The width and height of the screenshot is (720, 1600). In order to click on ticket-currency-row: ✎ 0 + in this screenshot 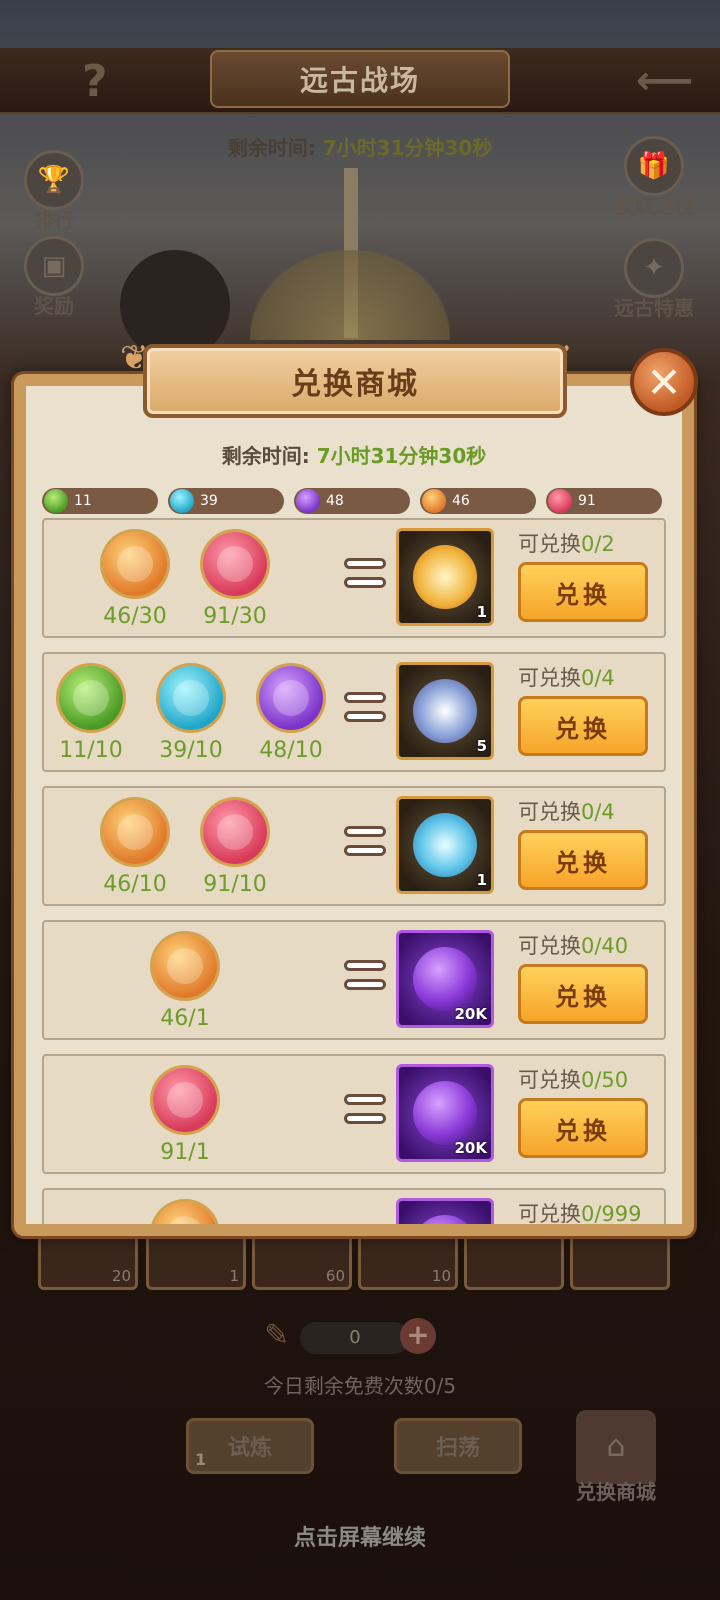, I will do `click(354, 1338)`.